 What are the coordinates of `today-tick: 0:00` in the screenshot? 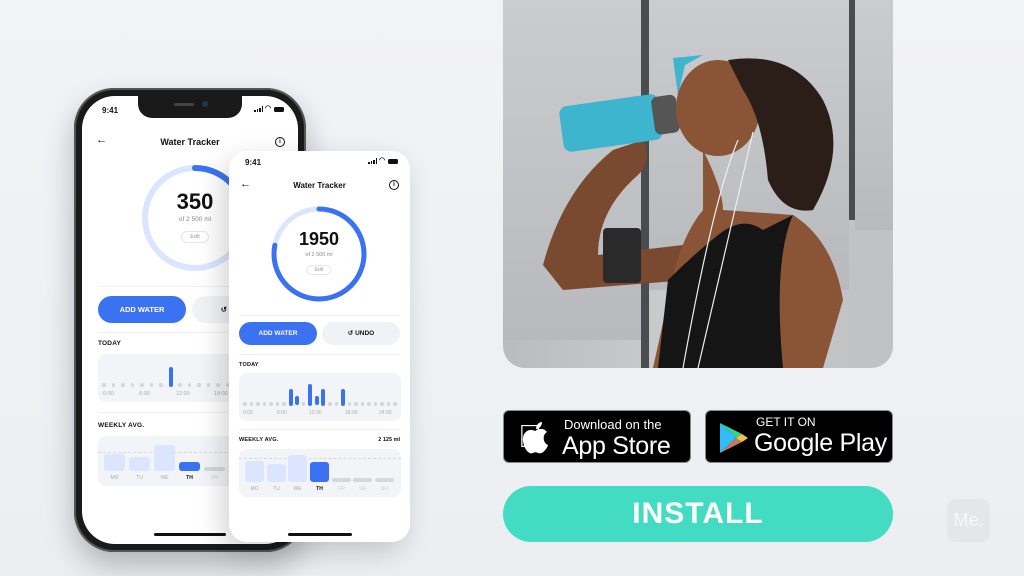 It's located at (108, 394).